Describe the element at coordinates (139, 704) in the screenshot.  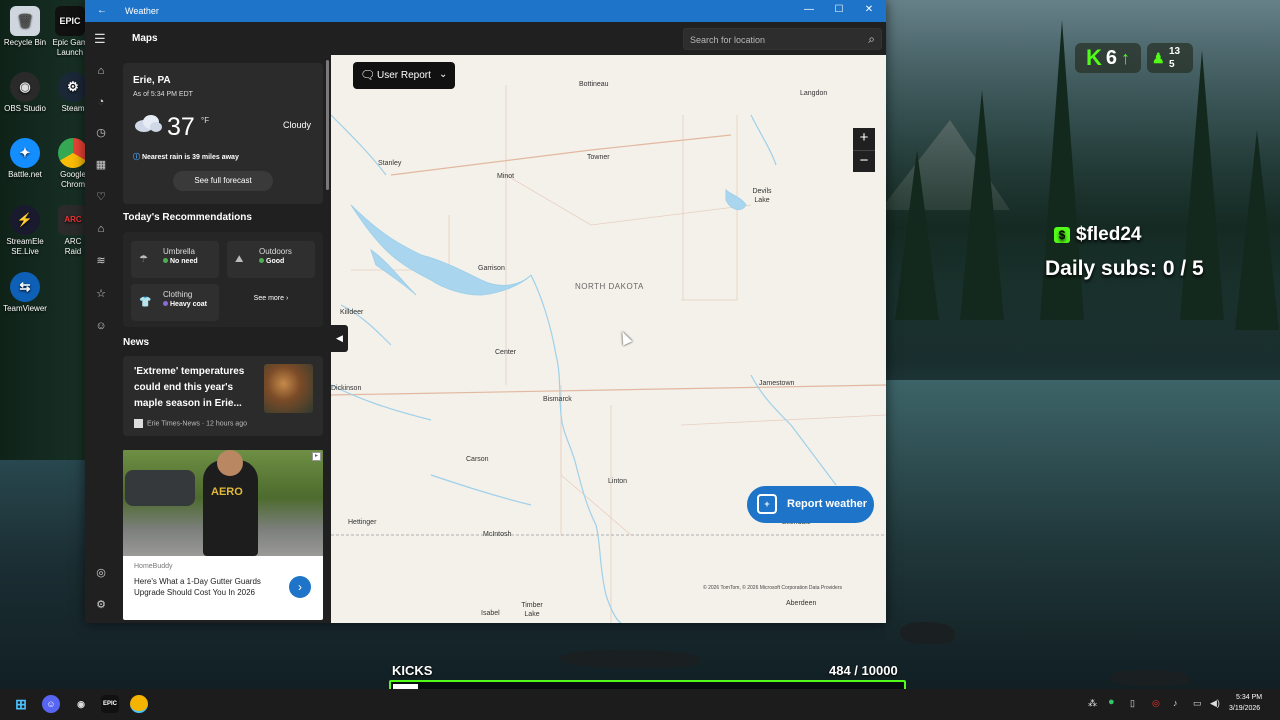
I see `weather-taskbar-icon` at that location.